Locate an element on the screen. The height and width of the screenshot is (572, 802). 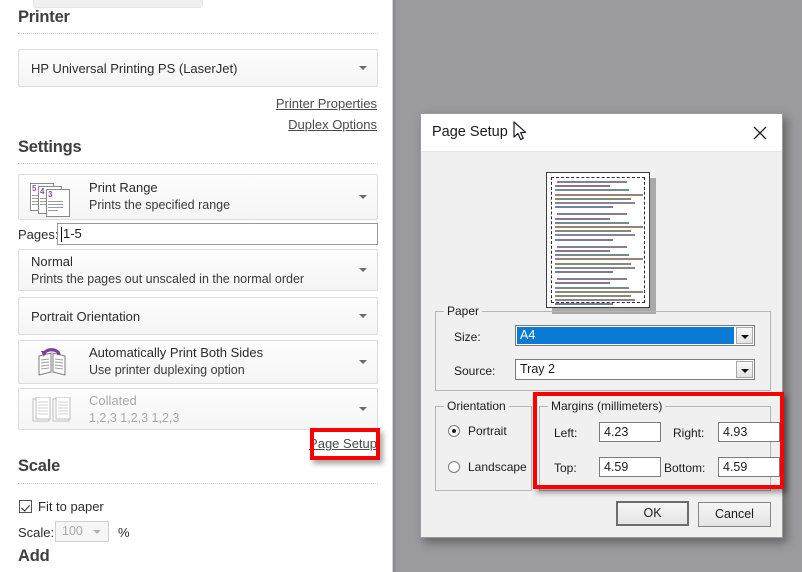
page-icon-number: 4 is located at coordinates (42, 191).